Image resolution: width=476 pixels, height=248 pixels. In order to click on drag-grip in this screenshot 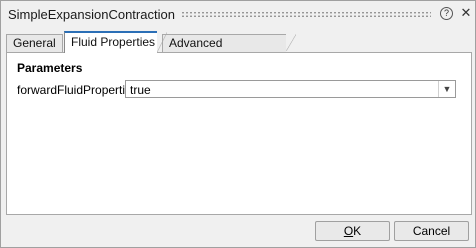, I will do `click(306, 14)`.